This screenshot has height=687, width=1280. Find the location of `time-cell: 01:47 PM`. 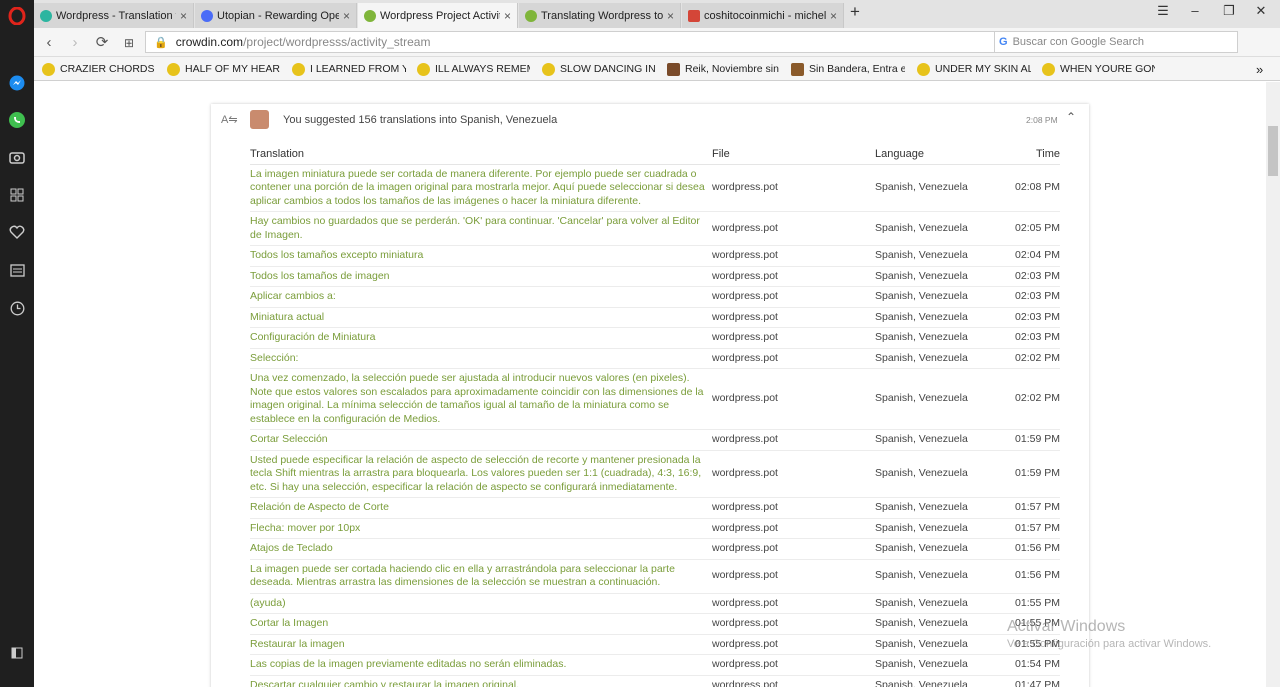

time-cell: 01:47 PM is located at coordinates (1030, 681).